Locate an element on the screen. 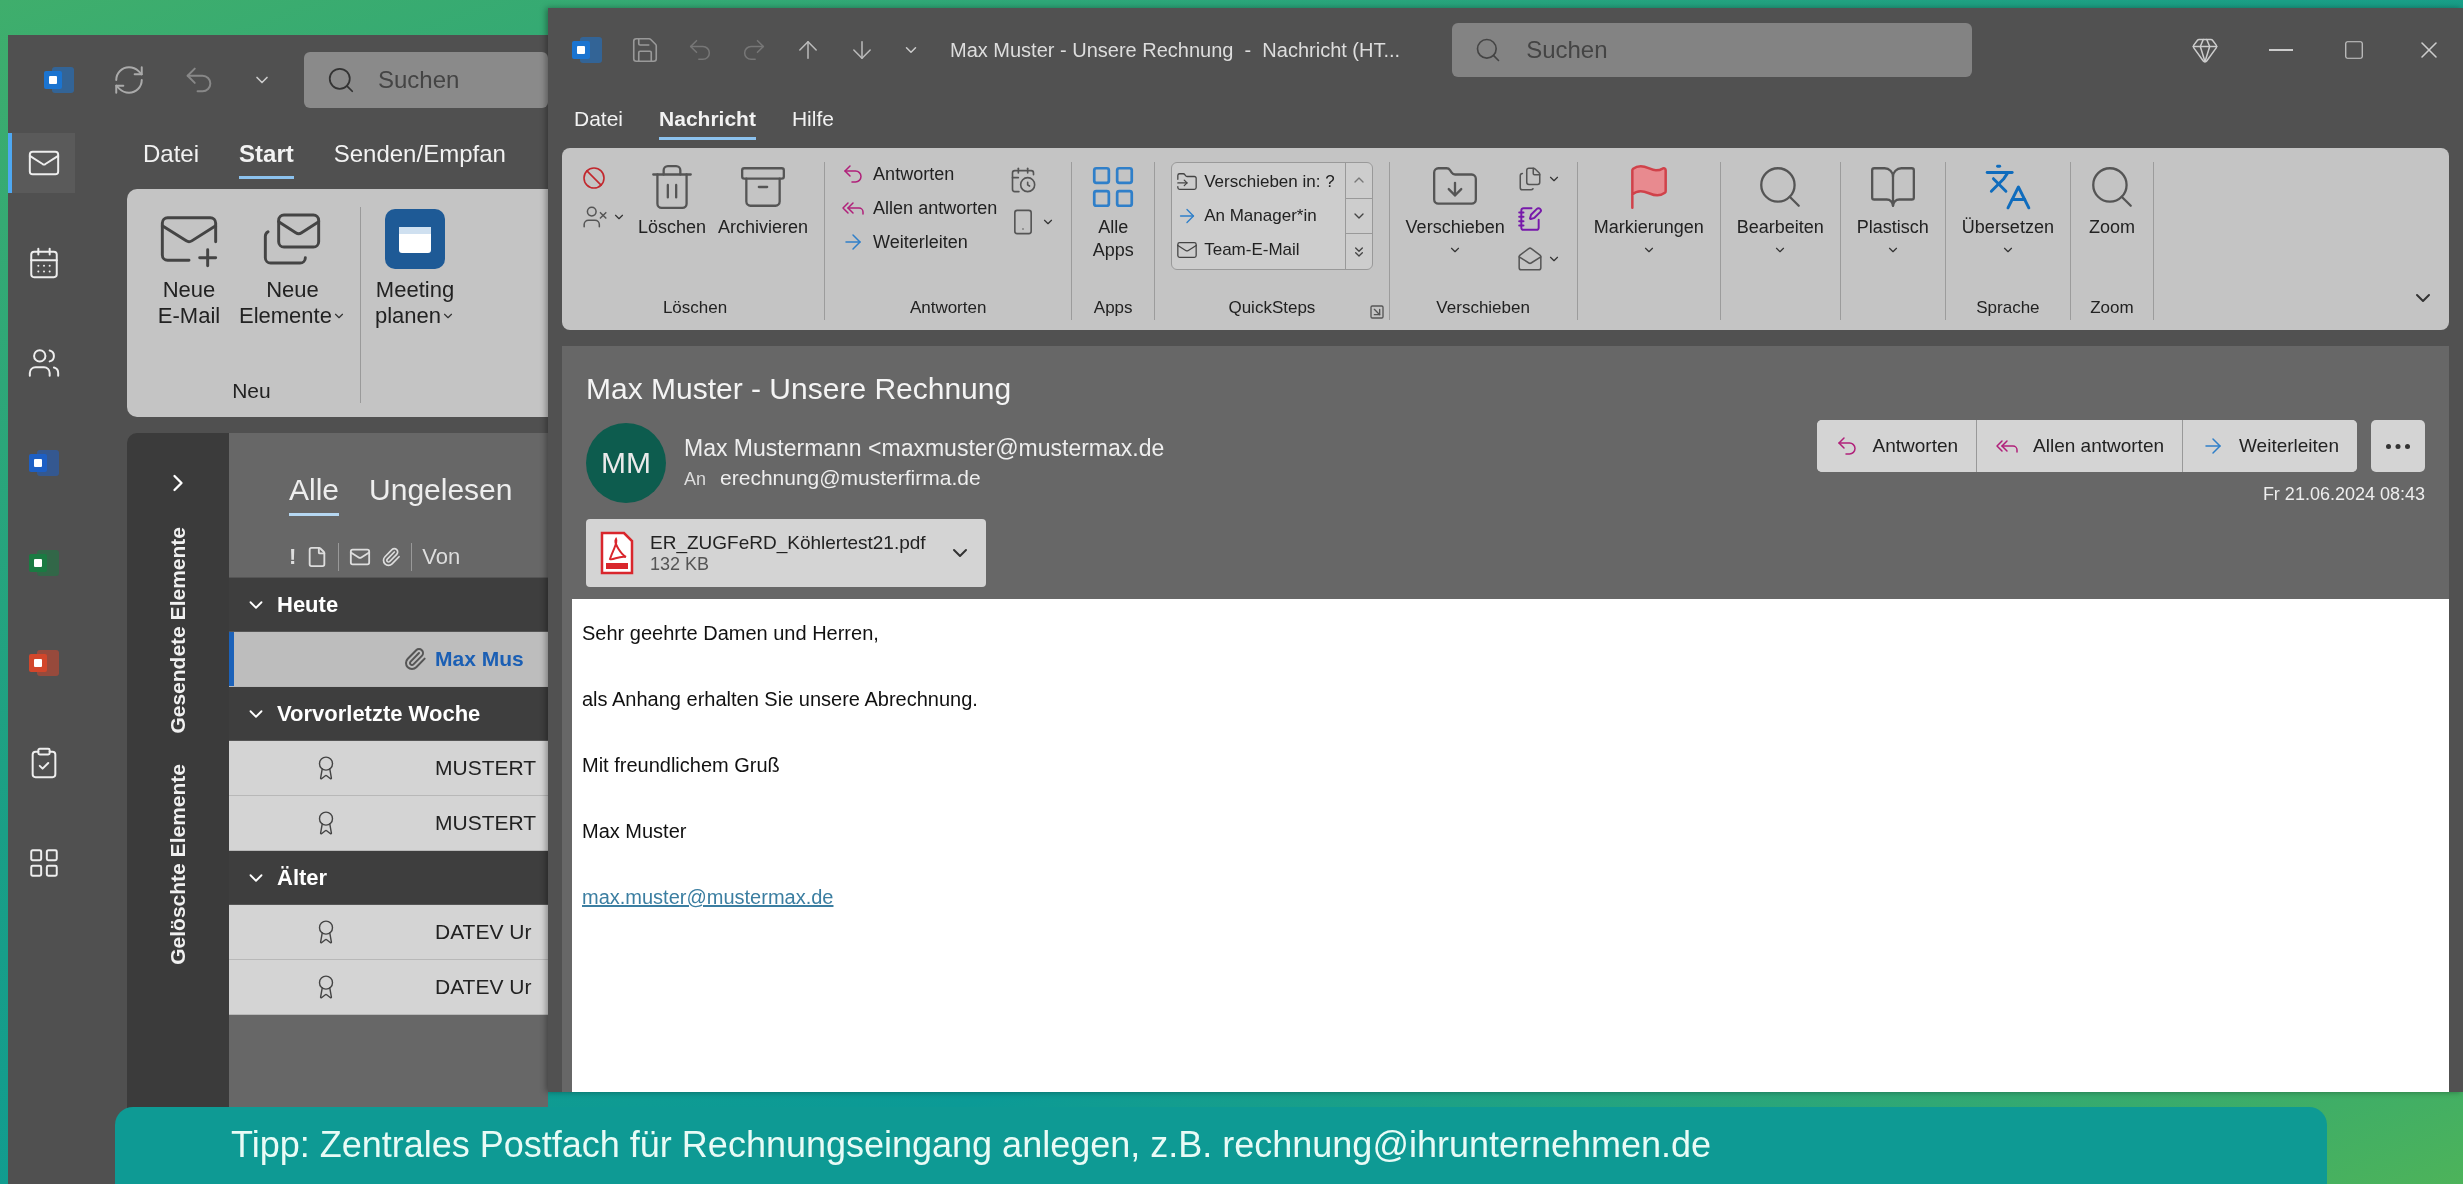 This screenshot has height=1184, width=2463. ribbon-button: Weiterleiten is located at coordinates (919, 242).